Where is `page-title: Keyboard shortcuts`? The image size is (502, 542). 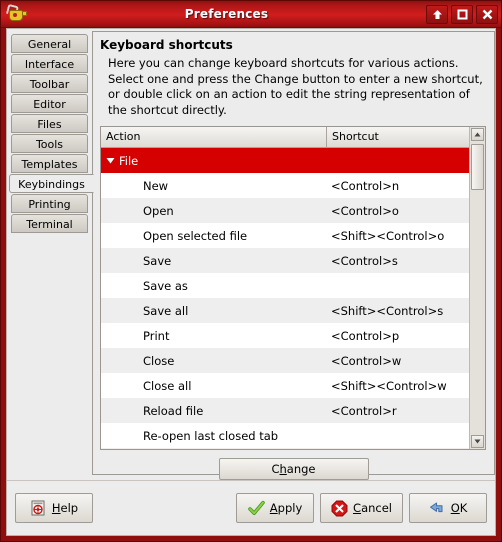
page-title: Keyboard shortcuts is located at coordinates (166, 45).